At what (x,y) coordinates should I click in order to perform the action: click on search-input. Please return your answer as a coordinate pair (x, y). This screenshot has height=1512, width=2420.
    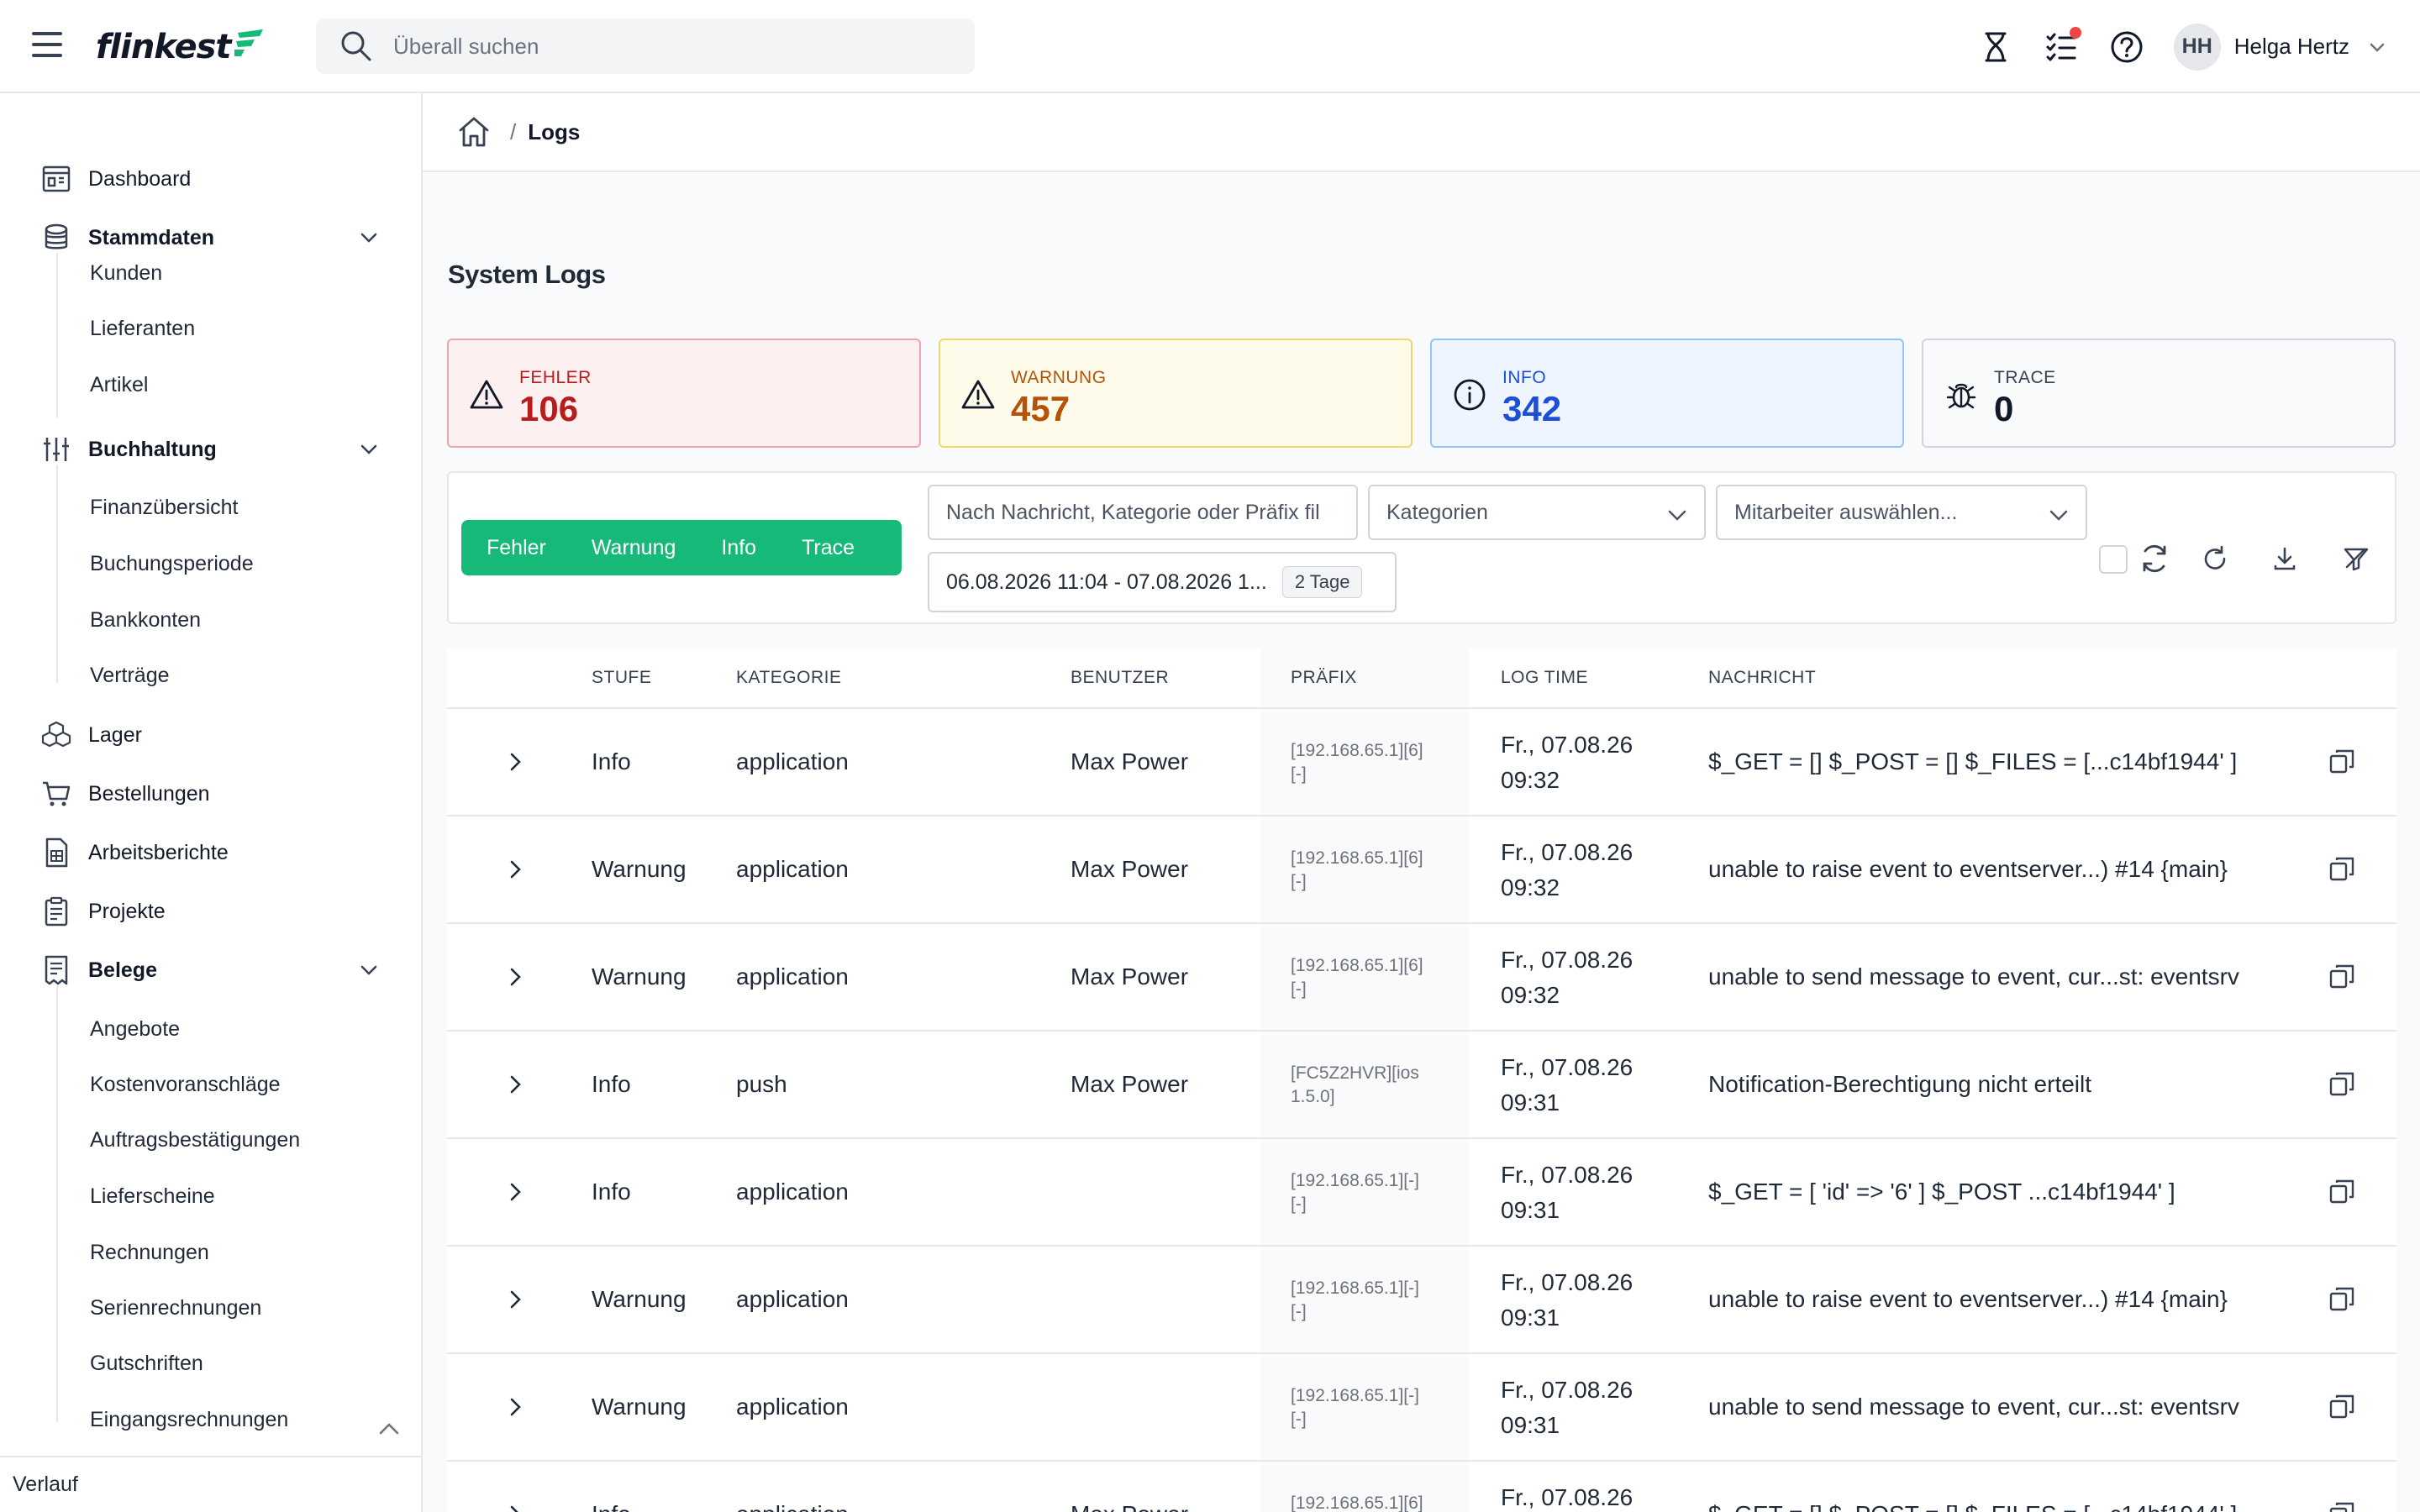
    Looking at the image, I should click on (645, 46).